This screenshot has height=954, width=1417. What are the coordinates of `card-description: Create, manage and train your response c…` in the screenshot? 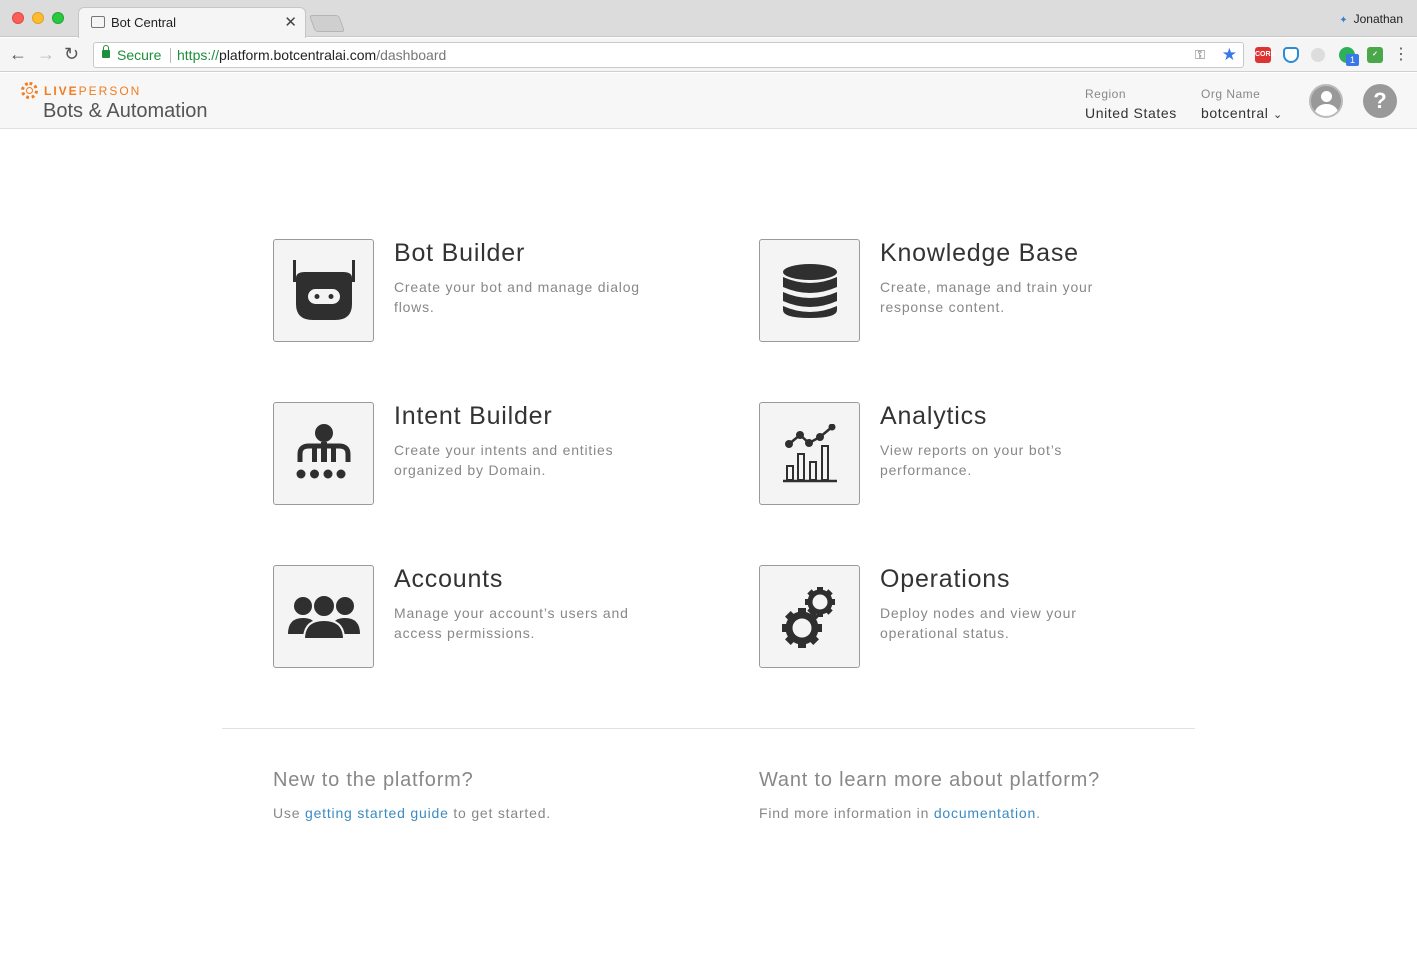 It's located at (987, 297).